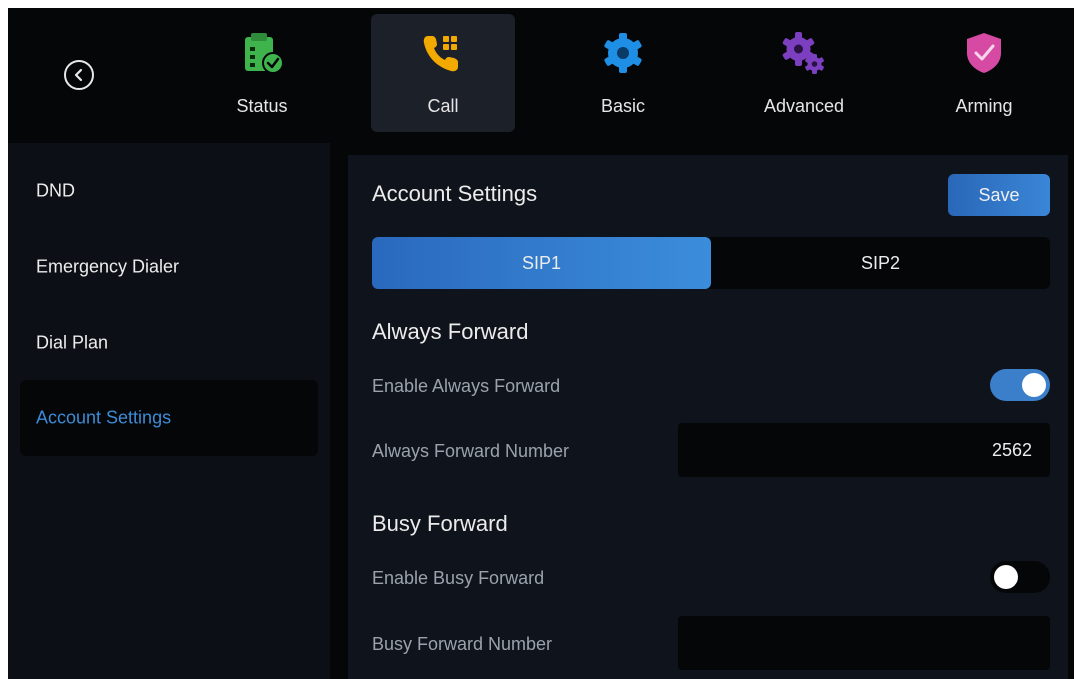  I want to click on enable-busy-forward-toggle, so click(1020, 577).